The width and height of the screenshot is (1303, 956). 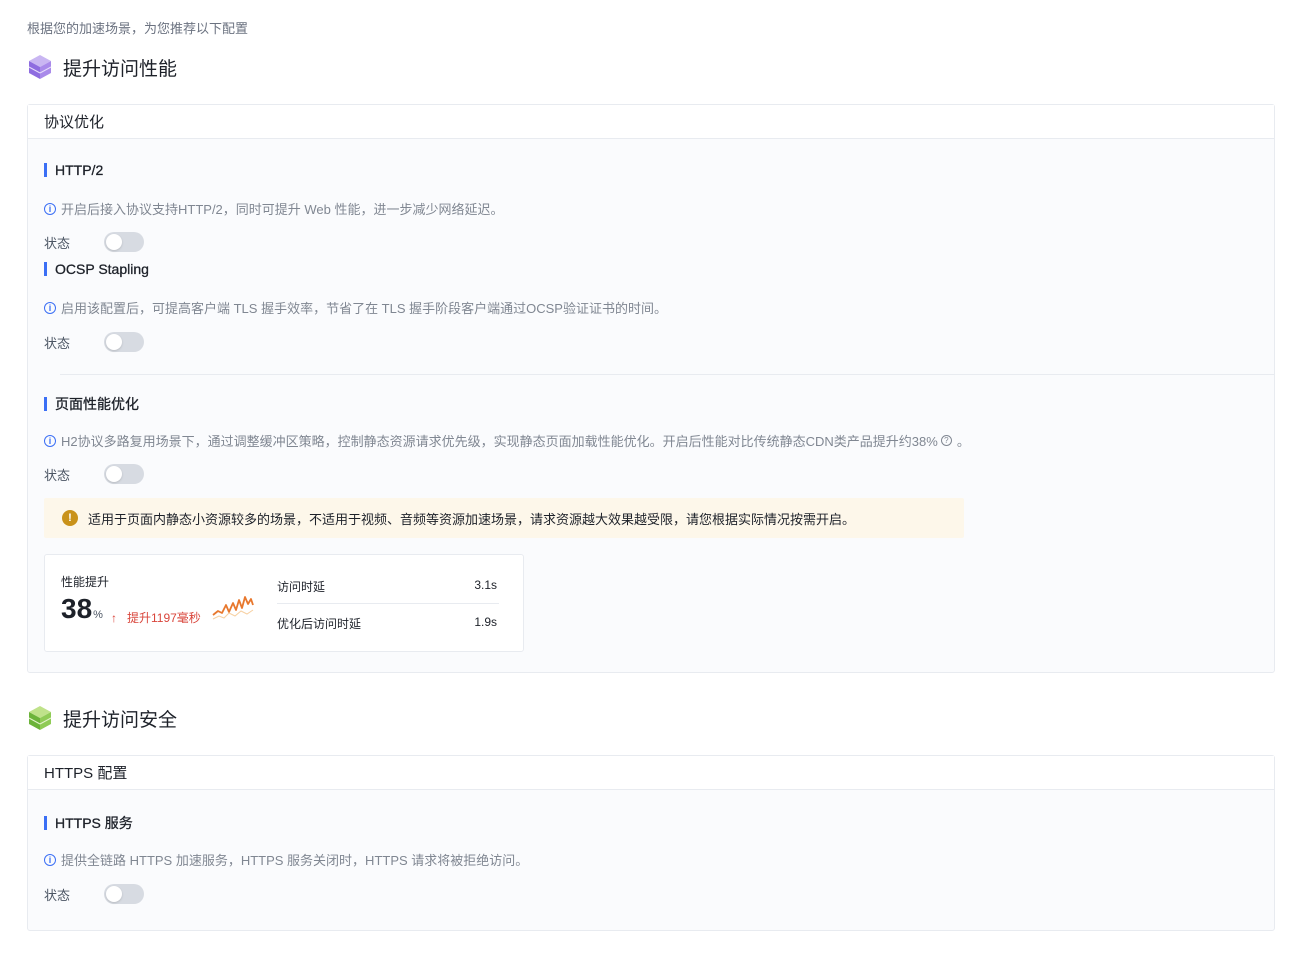 What do you see at coordinates (94, 242) in the screenshot?
I see `http2-status-row: 状态` at bounding box center [94, 242].